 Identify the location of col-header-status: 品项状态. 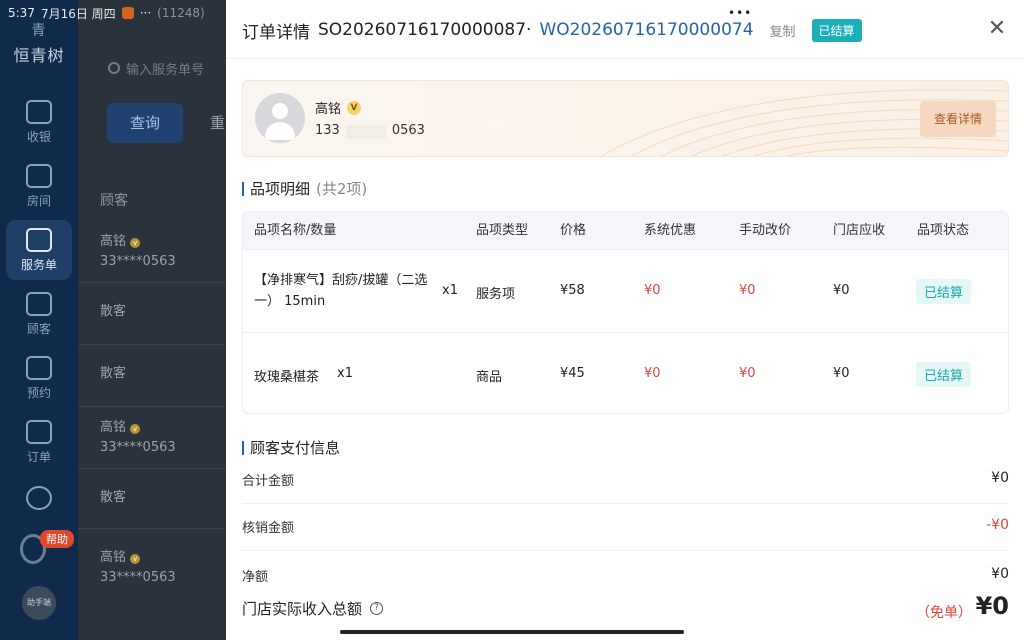
(943, 230).